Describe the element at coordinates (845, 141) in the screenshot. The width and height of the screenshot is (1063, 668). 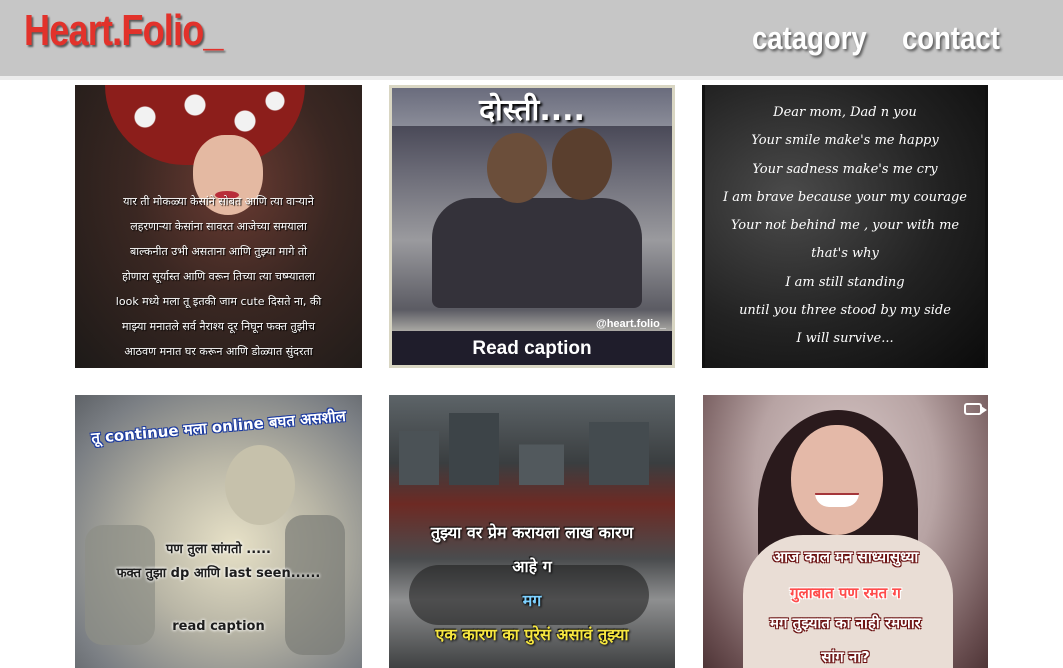
I see `caption-line: Your smile make's me happy` at that location.